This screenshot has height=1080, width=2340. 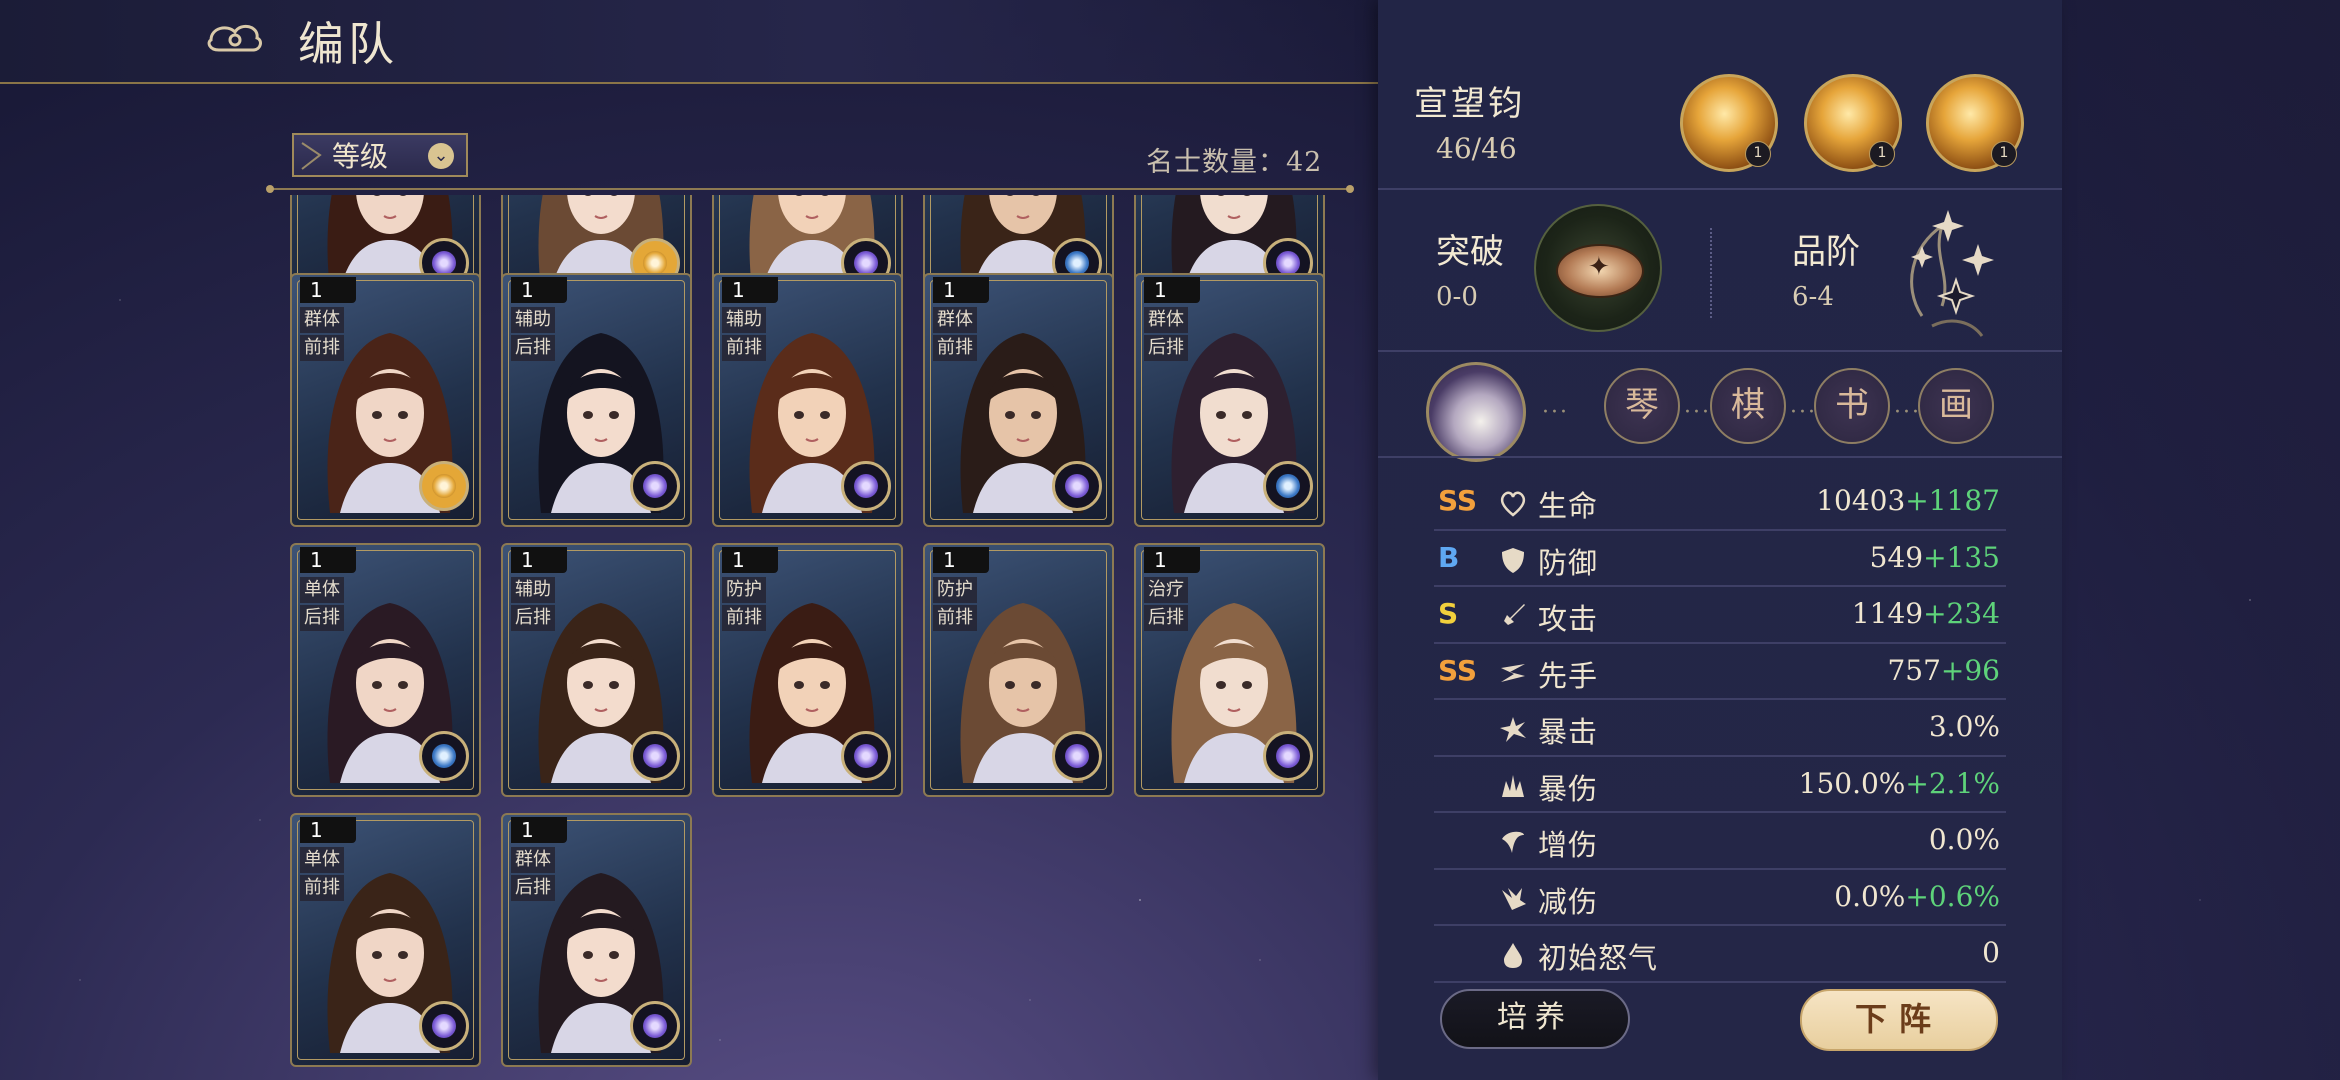 I want to click on crit-icon, so click(x=1513, y=729).